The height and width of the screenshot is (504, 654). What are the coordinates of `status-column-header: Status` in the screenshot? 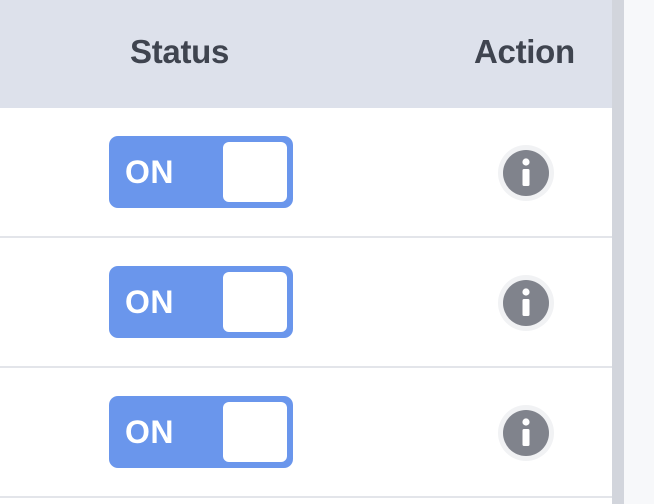 It's located at (180, 51).